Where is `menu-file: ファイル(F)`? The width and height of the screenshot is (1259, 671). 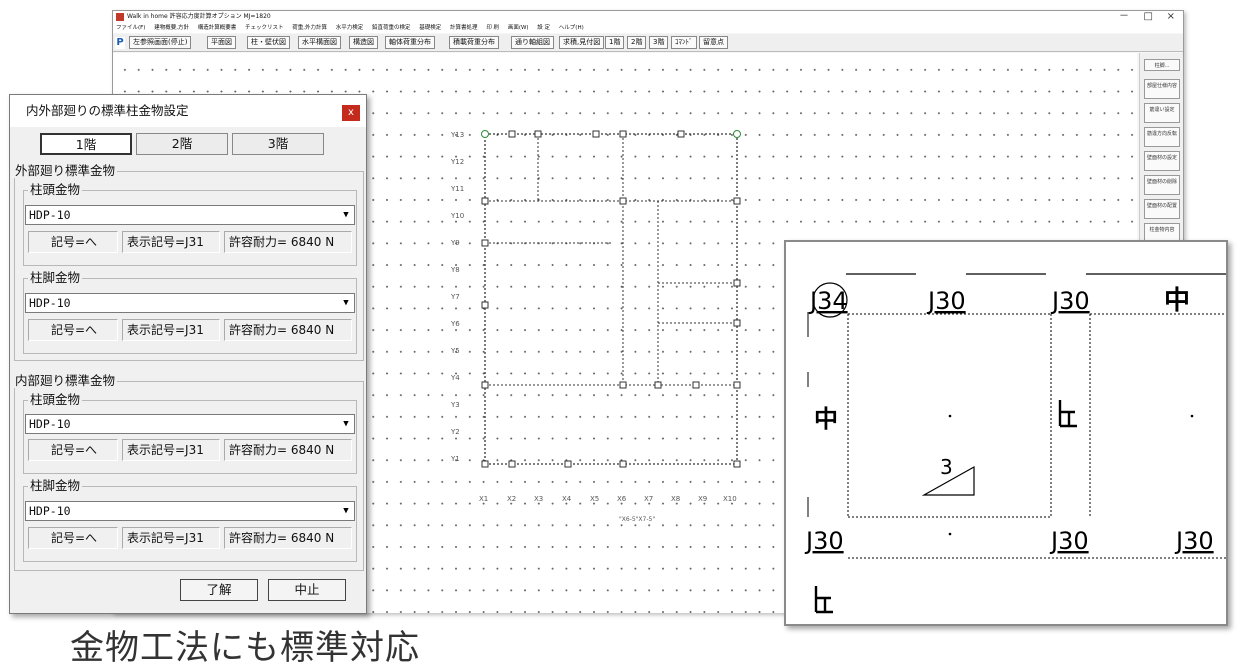
menu-file: ファイル(F) is located at coordinates (130, 28).